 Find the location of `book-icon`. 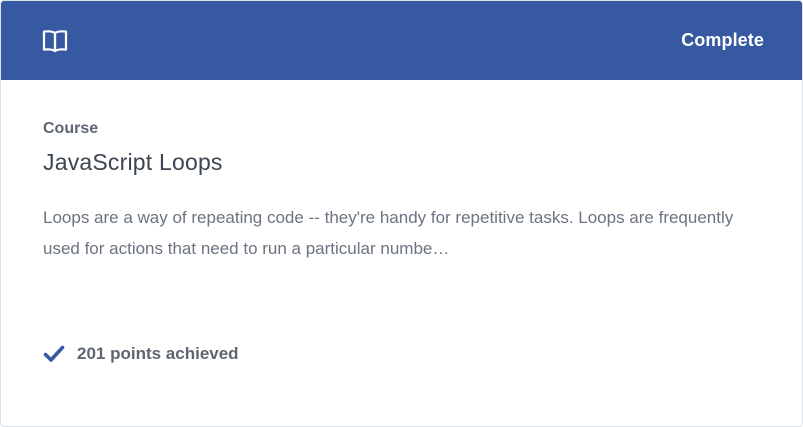

book-icon is located at coordinates (55, 41).